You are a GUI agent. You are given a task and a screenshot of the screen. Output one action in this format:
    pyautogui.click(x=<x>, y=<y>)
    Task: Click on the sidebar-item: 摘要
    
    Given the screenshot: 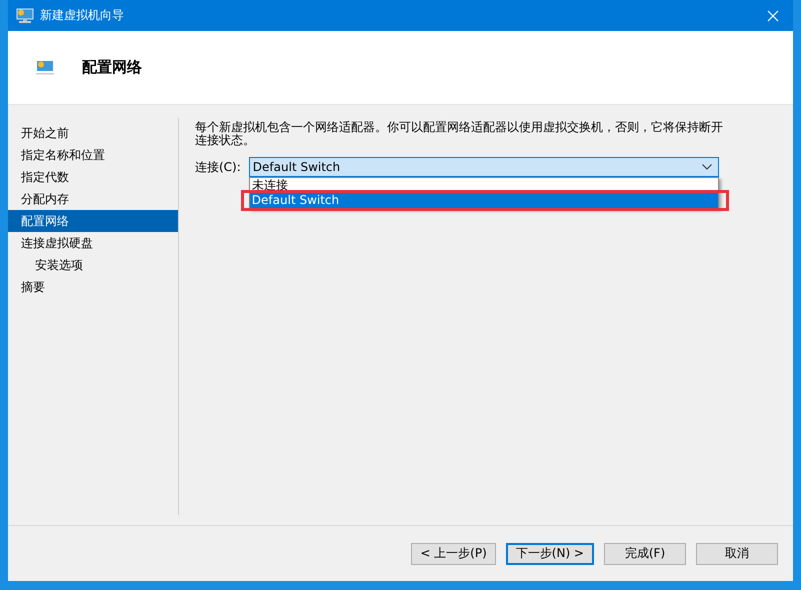 What is the action you would take?
    pyautogui.click(x=93, y=287)
    